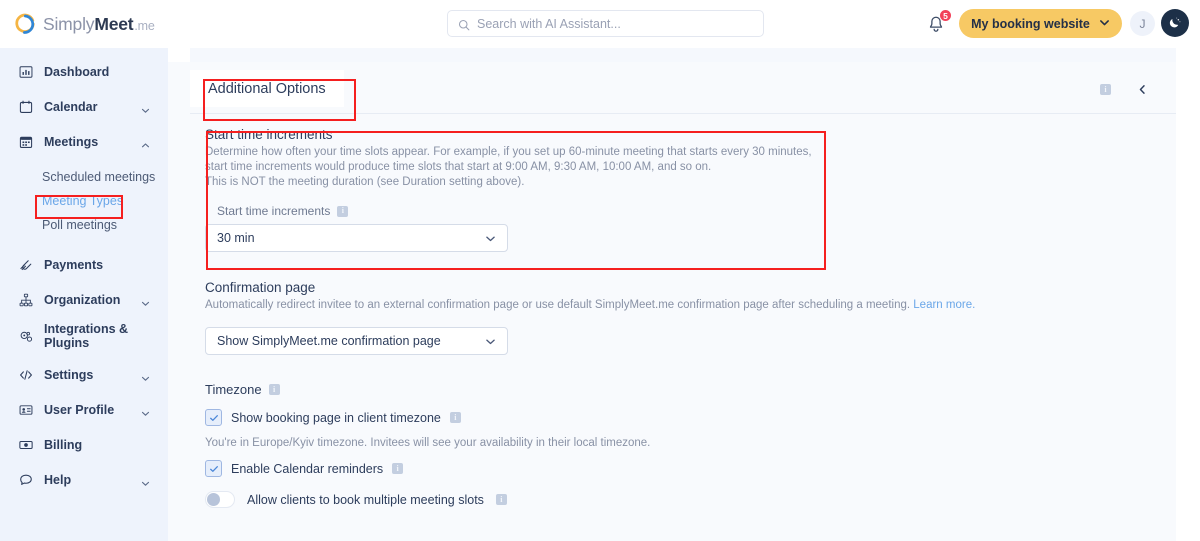 The height and width of the screenshot is (541, 1200). I want to click on search-icon, so click(464, 24).